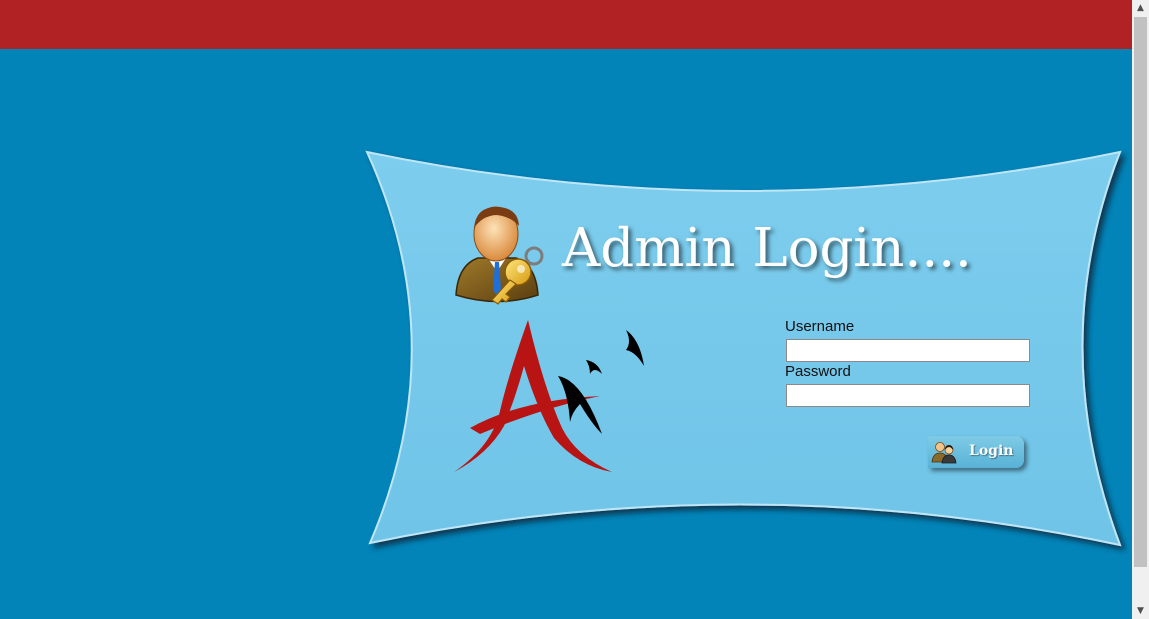 The width and height of the screenshot is (1149, 619). I want to click on vertical-scrollbar: ▲ ▼, so click(1140, 309).